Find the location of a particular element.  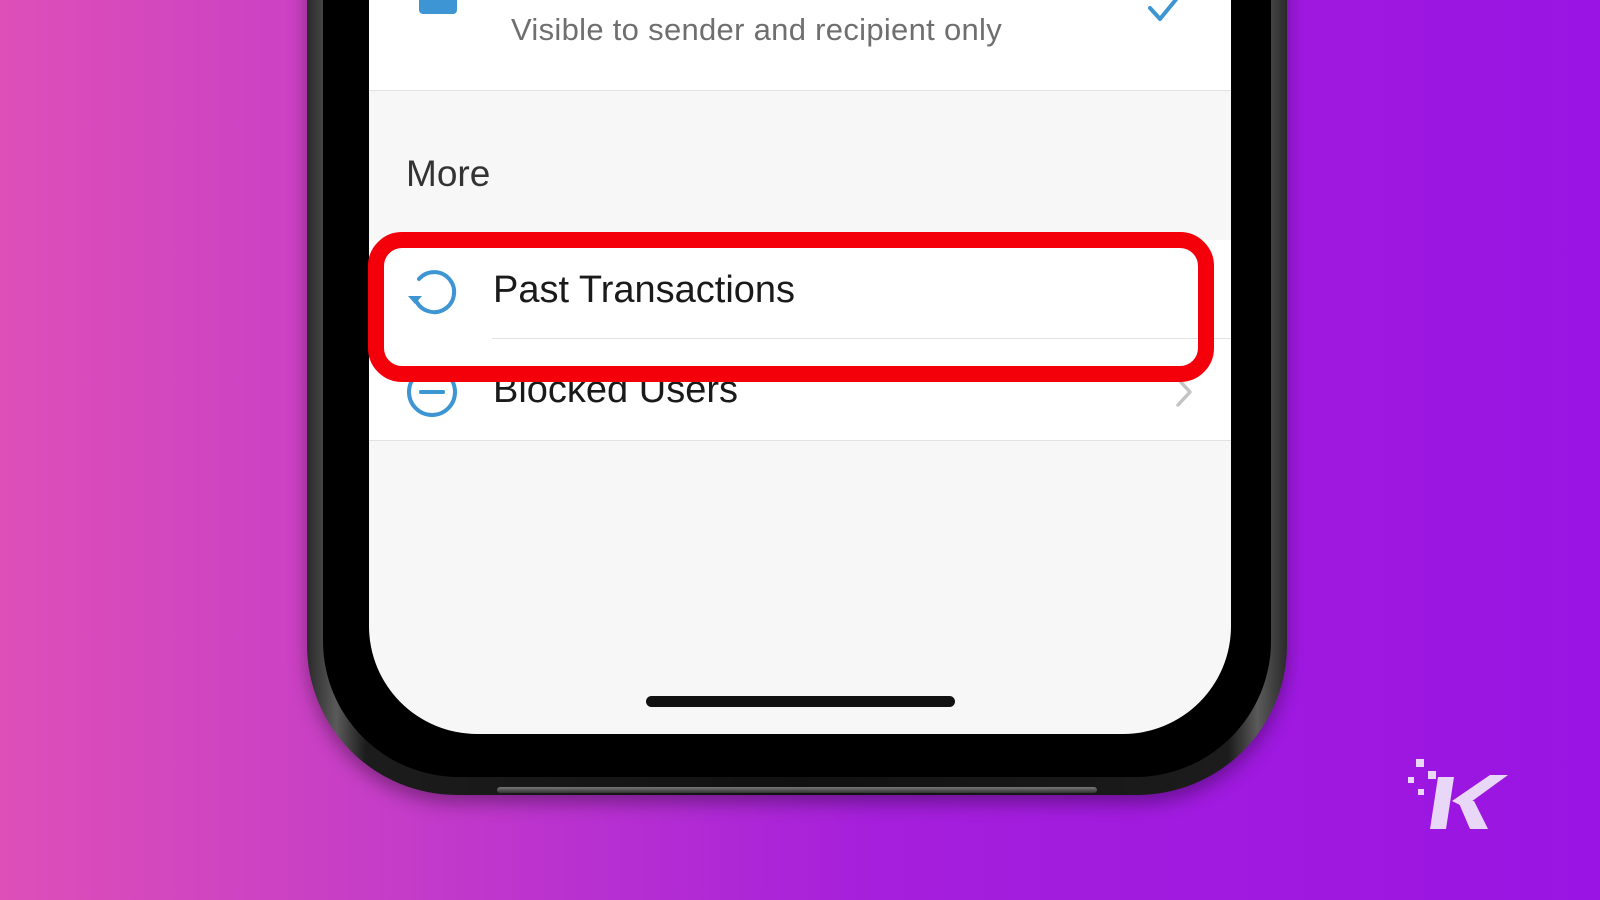

home-indicator is located at coordinates (800, 701).